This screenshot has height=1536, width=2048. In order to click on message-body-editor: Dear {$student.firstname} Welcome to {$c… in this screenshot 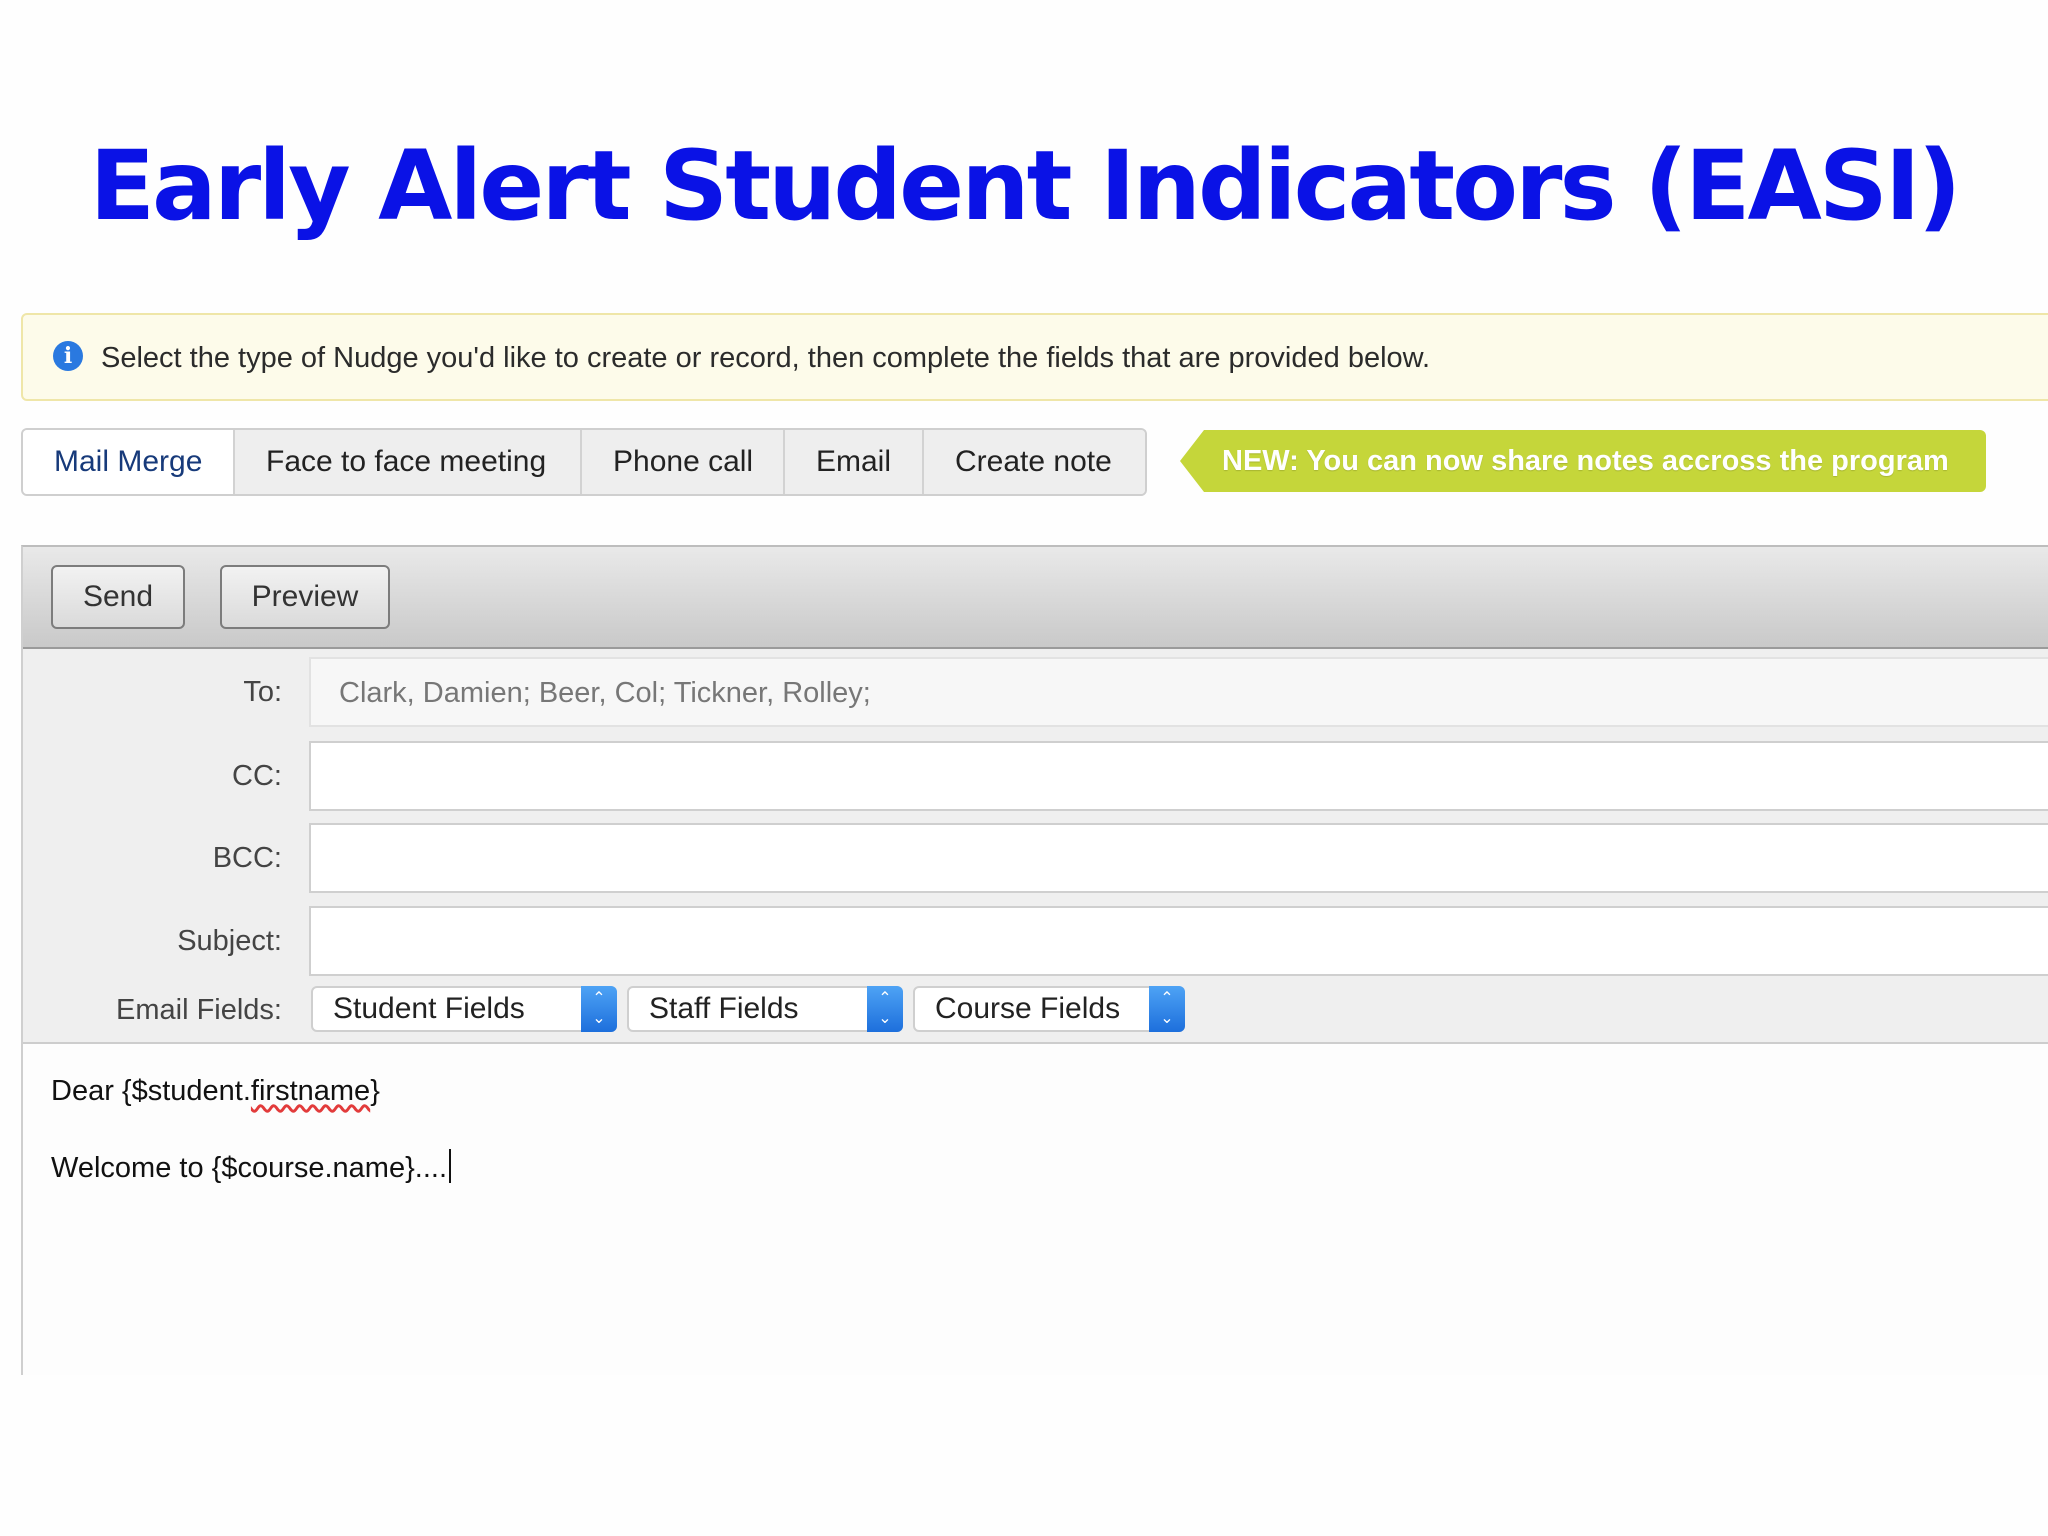, I will do `click(251, 1129)`.